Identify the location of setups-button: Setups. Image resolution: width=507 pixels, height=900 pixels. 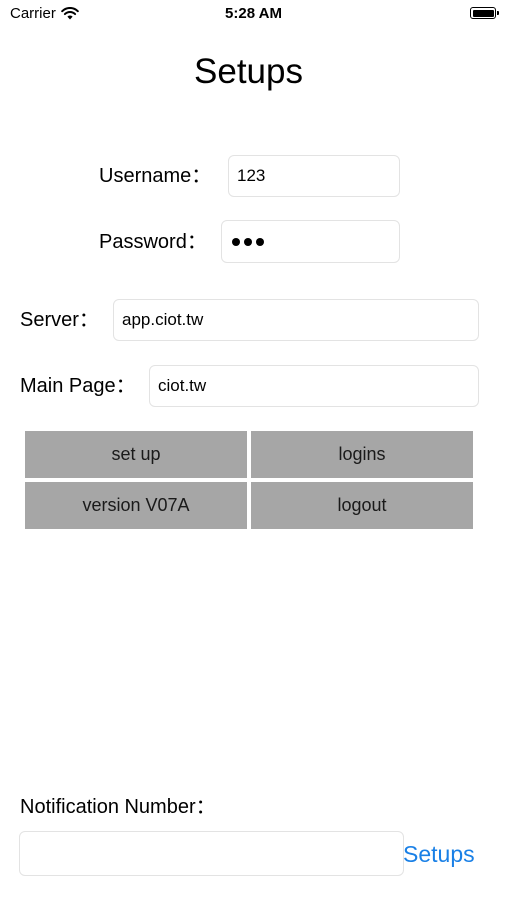
(439, 854).